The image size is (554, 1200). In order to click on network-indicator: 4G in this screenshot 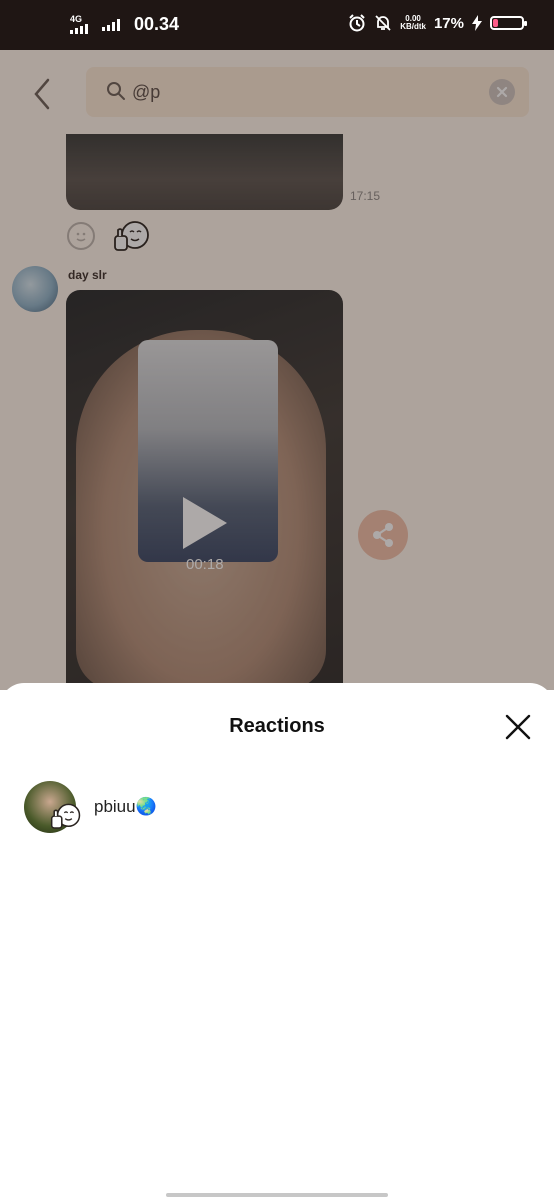, I will do `click(83, 24)`.